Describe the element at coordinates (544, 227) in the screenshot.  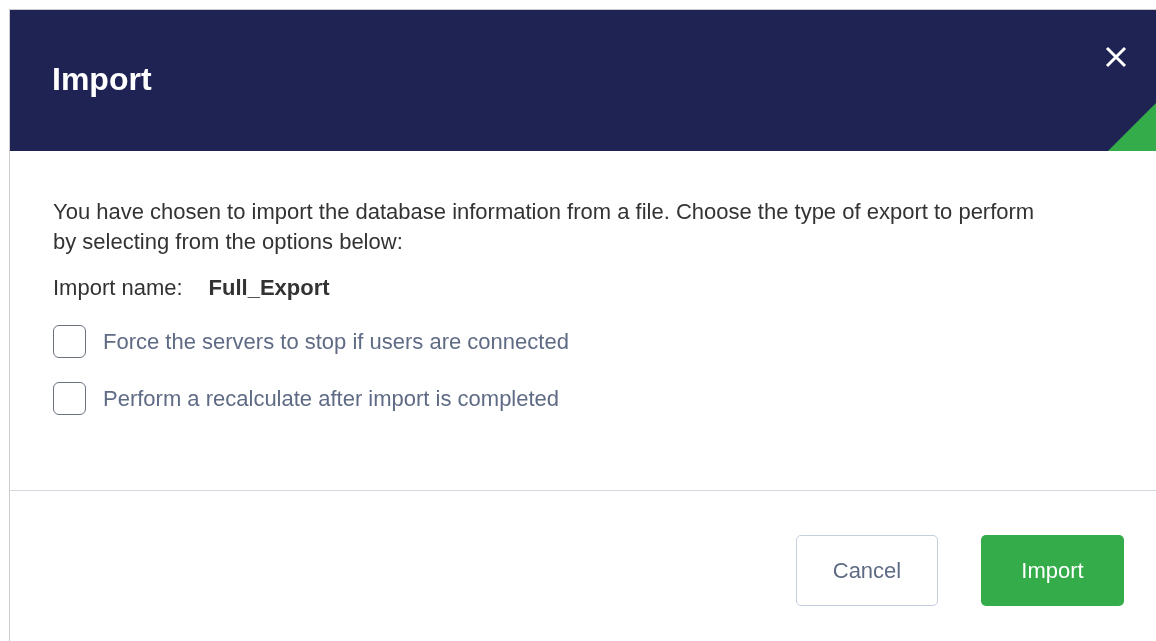
I see `intro-text: You have chosen to import the database information from a file. Choose the type of export to perform by selecting from the options below:` at that location.